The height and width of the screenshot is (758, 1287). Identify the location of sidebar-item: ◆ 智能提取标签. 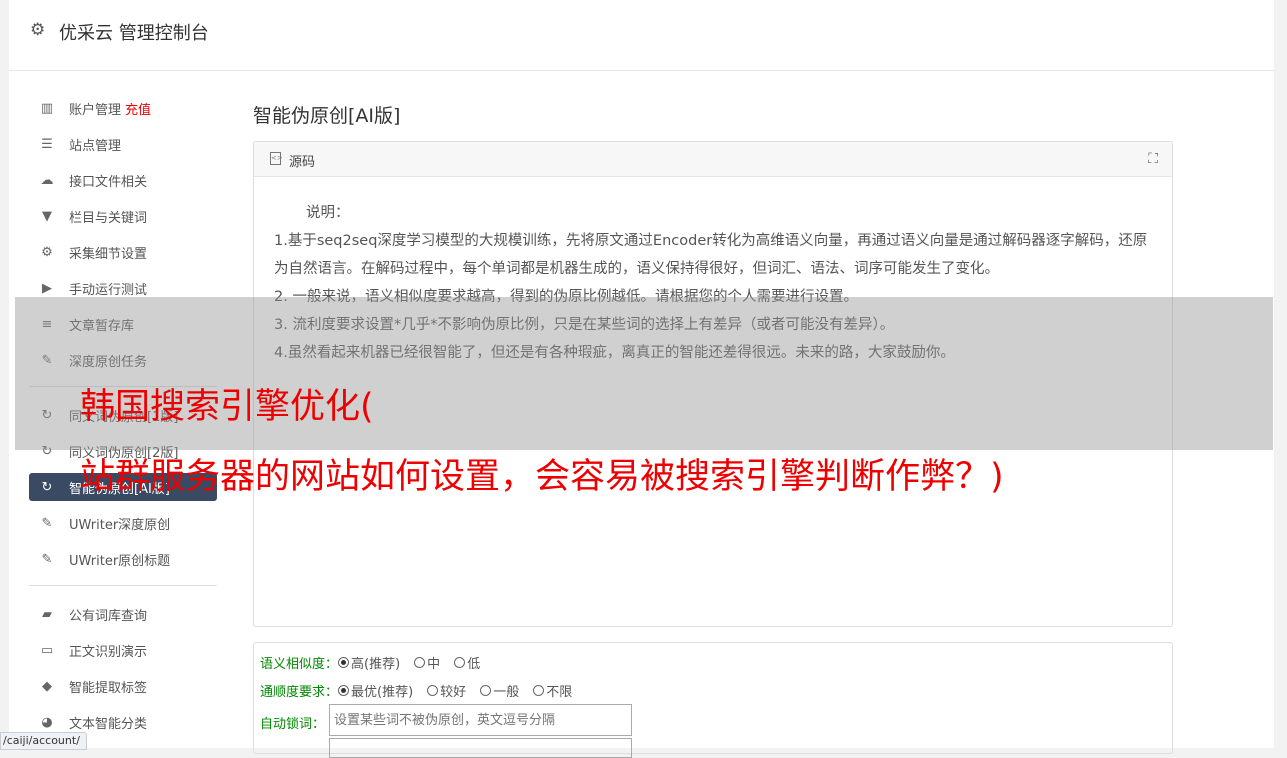
(123, 686).